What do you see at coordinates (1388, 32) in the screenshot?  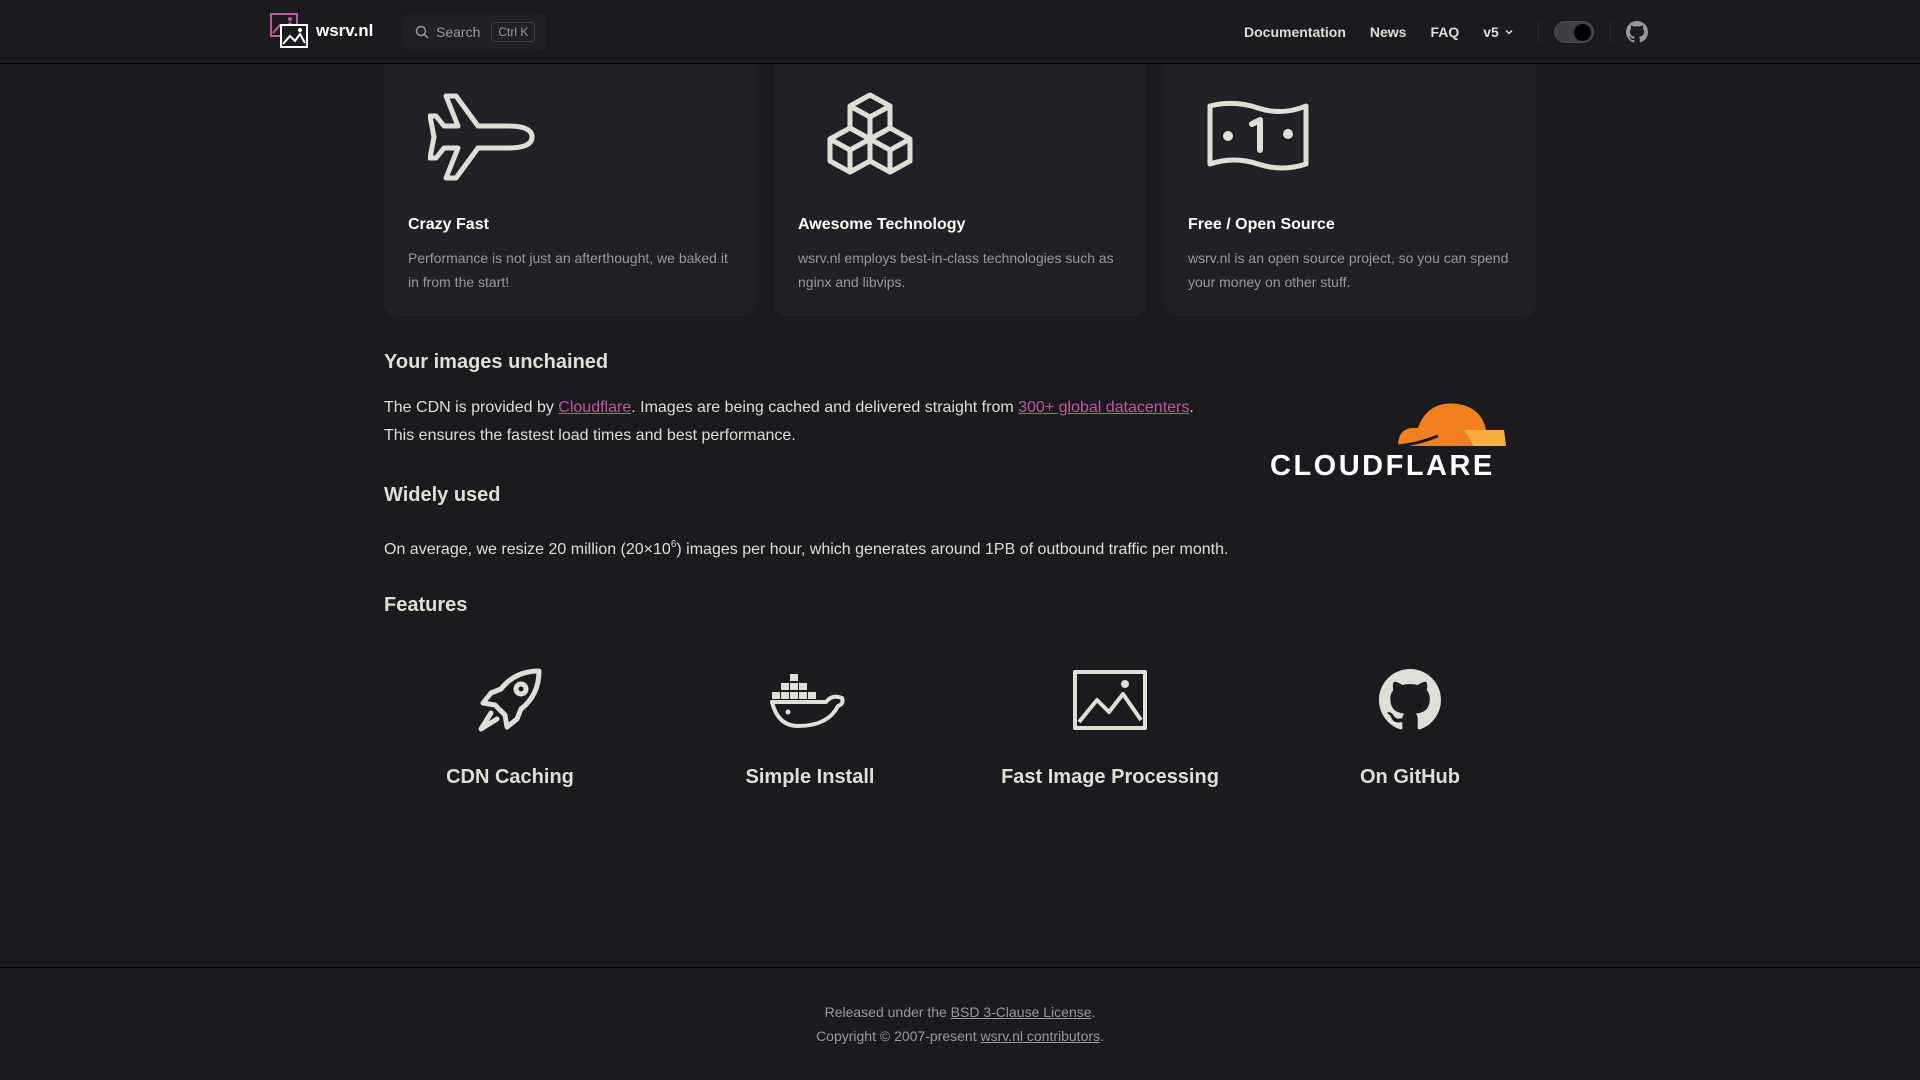 I see `nav-link-news: News` at bounding box center [1388, 32].